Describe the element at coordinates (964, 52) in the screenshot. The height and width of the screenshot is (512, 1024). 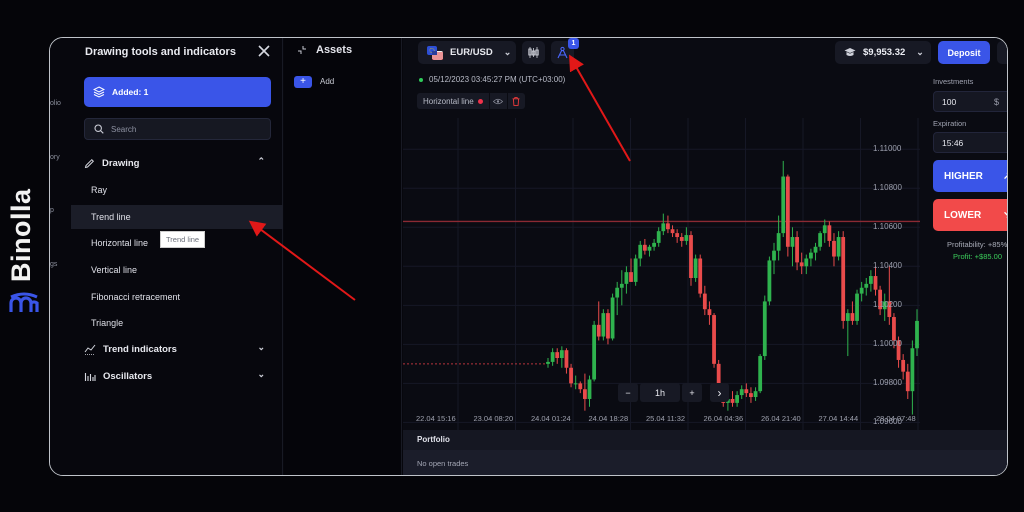
I see `deposit-button: Deposit` at that location.